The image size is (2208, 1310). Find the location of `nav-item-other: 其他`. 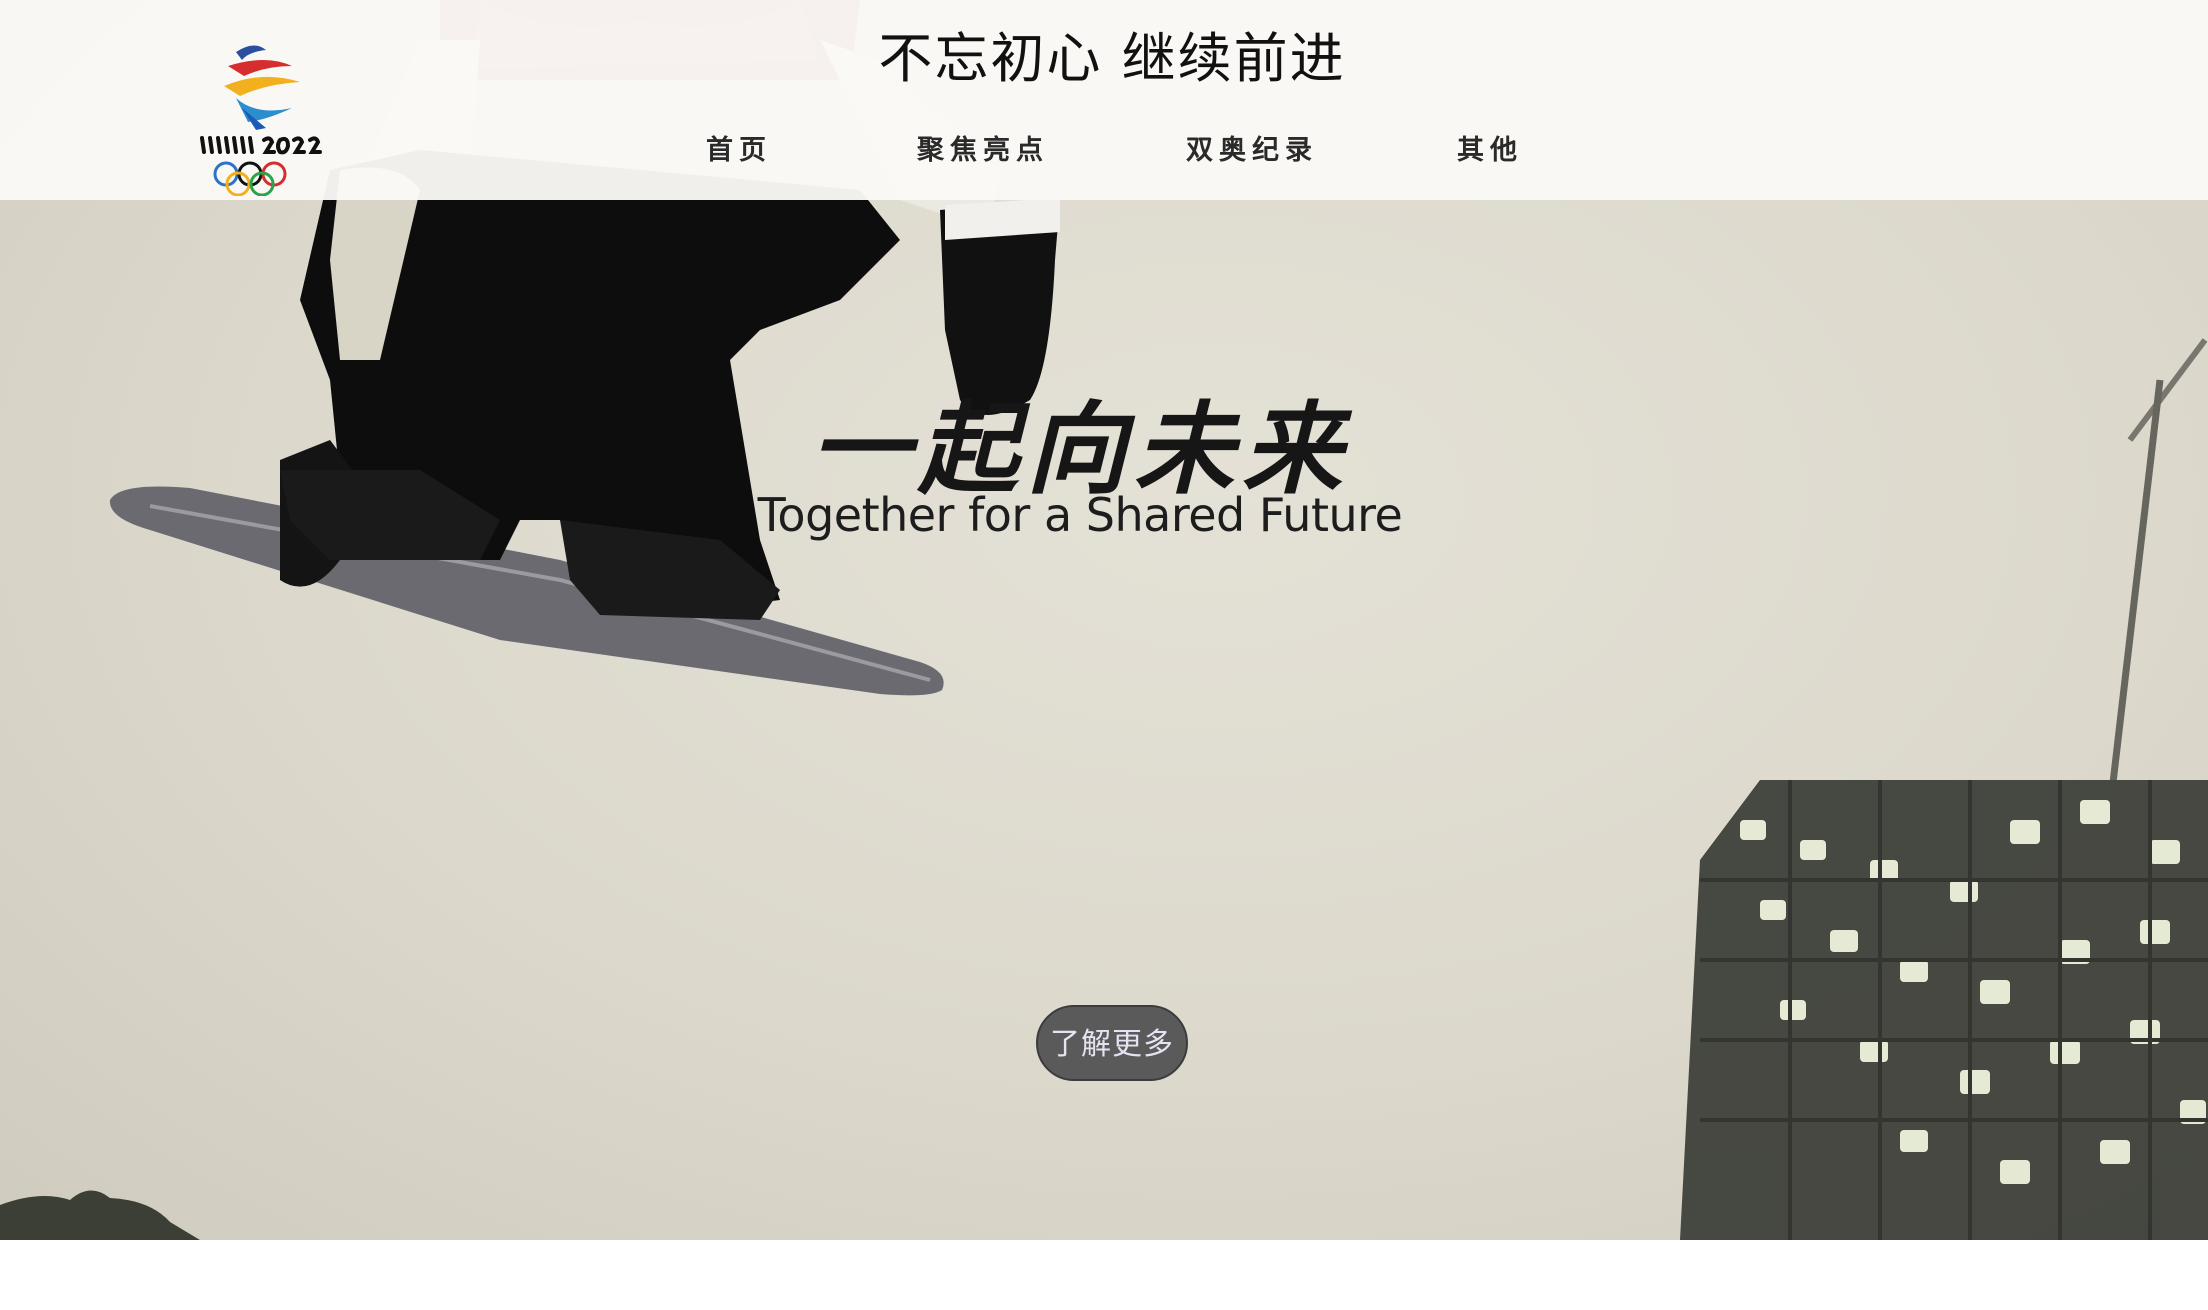

nav-item-other: 其他 is located at coordinates (1490, 147).